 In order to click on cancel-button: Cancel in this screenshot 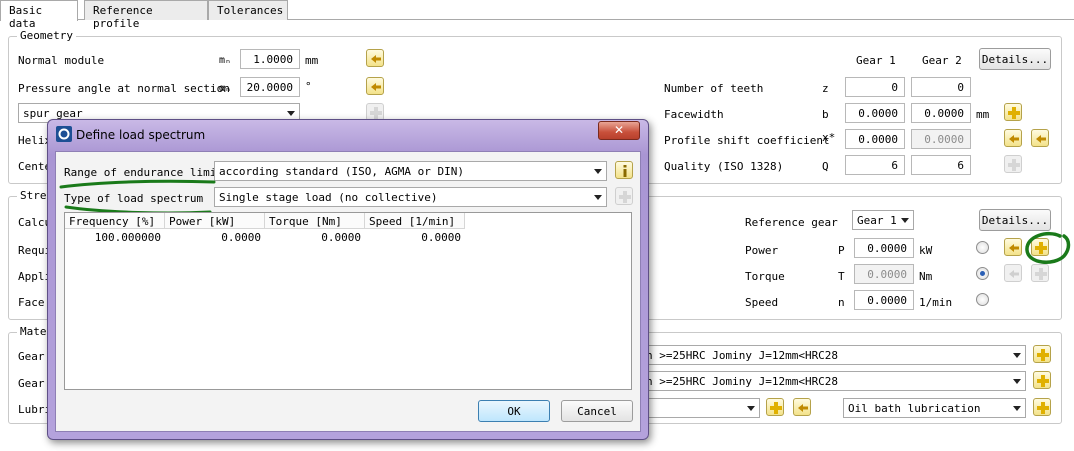, I will do `click(597, 411)`.